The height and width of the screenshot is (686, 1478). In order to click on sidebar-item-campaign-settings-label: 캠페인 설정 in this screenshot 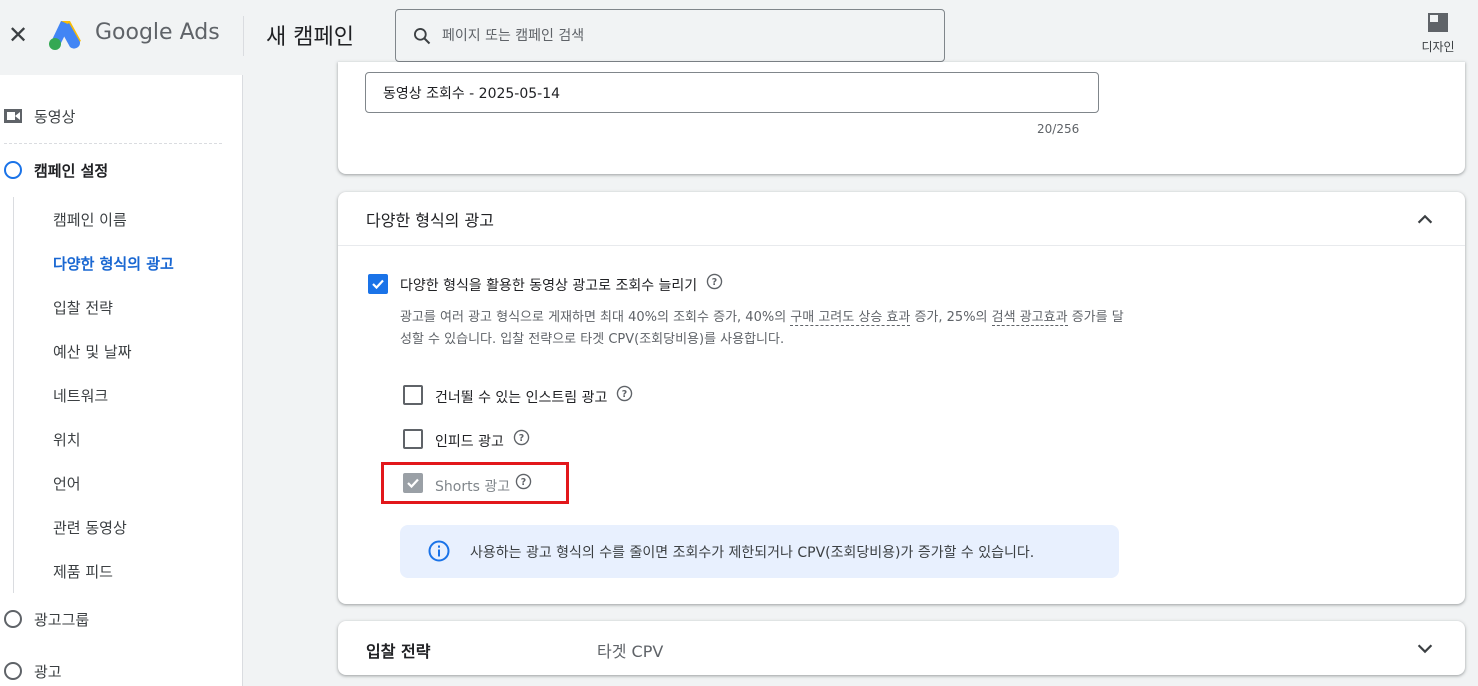, I will do `click(71, 170)`.